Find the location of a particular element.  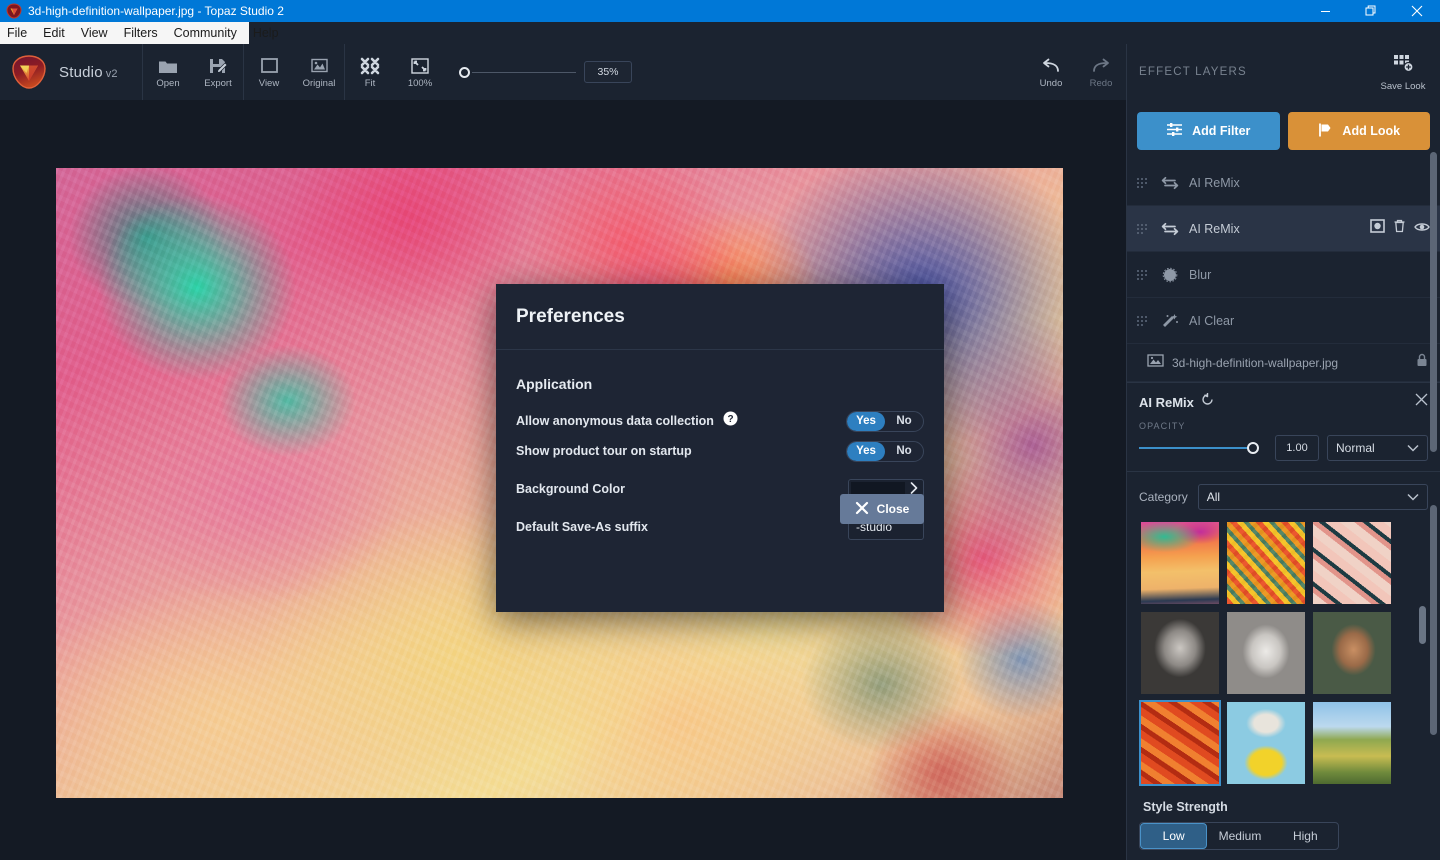

category-select: All is located at coordinates (1312, 497).